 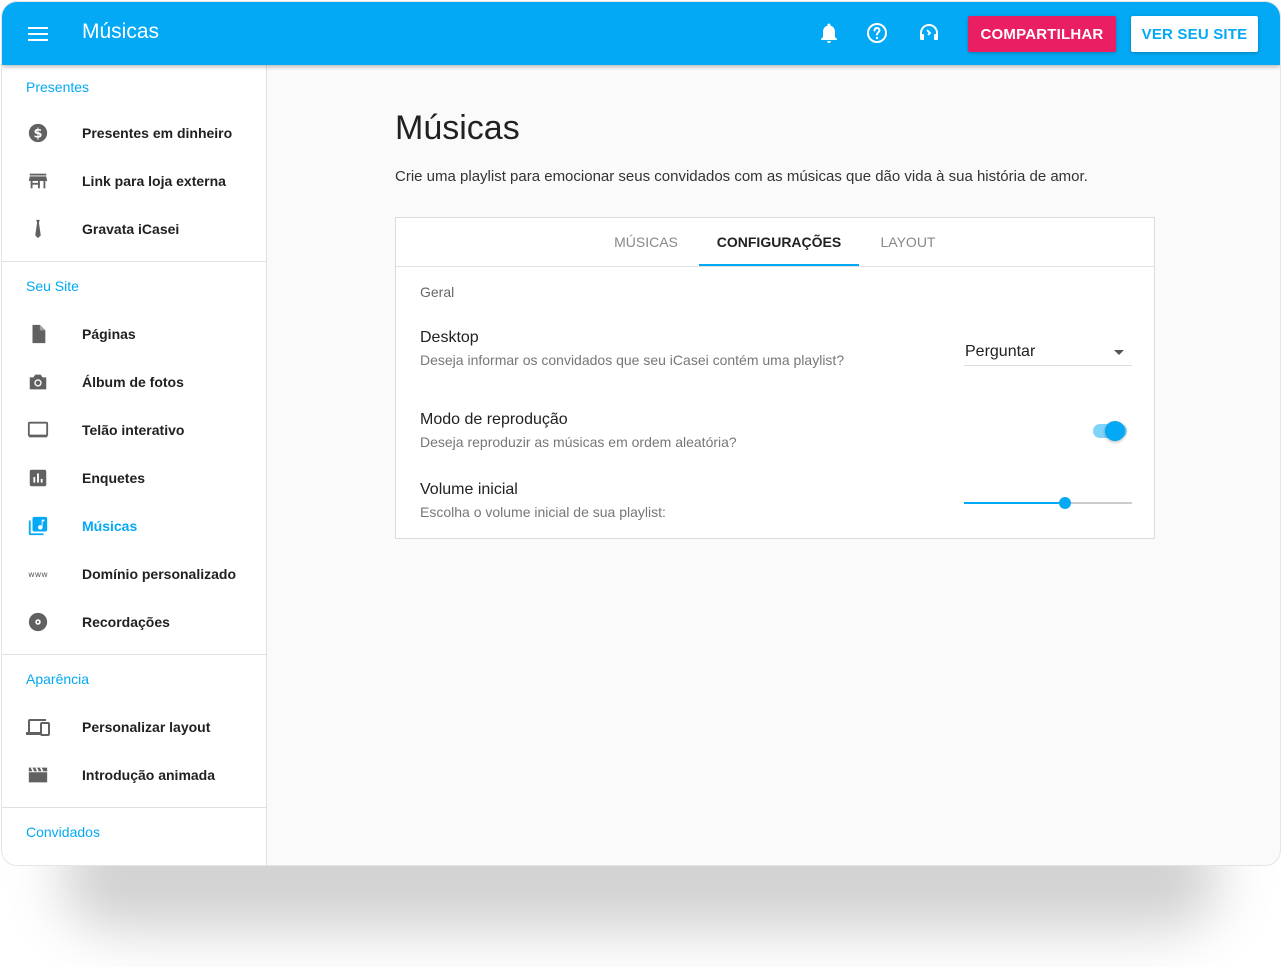 What do you see at coordinates (1194, 34) in the screenshot?
I see `view-site-button: VER SEU SITE` at bounding box center [1194, 34].